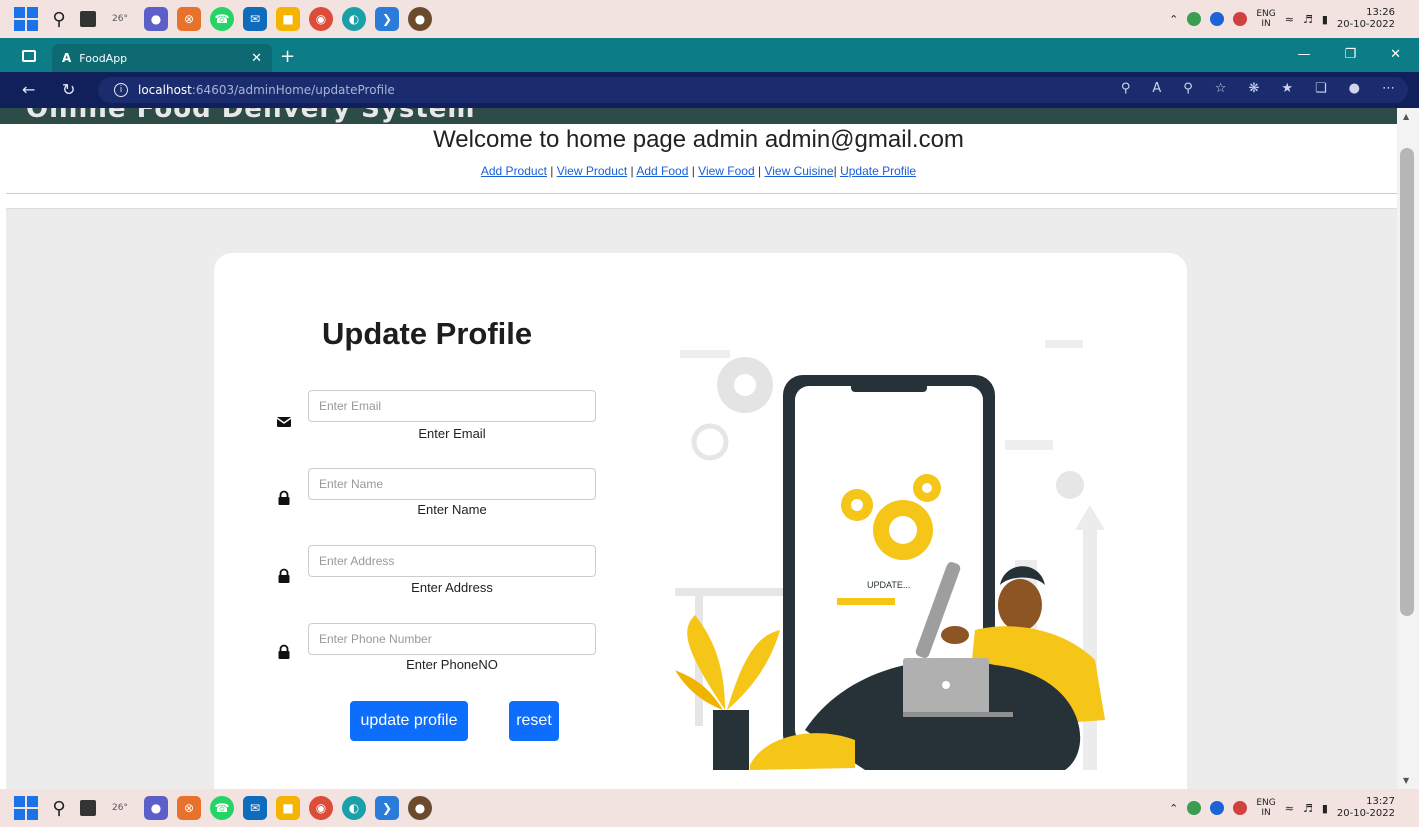 This screenshot has width=1419, height=827. What do you see at coordinates (514, 171) in the screenshot?
I see `nav-add-product: Add Product` at bounding box center [514, 171].